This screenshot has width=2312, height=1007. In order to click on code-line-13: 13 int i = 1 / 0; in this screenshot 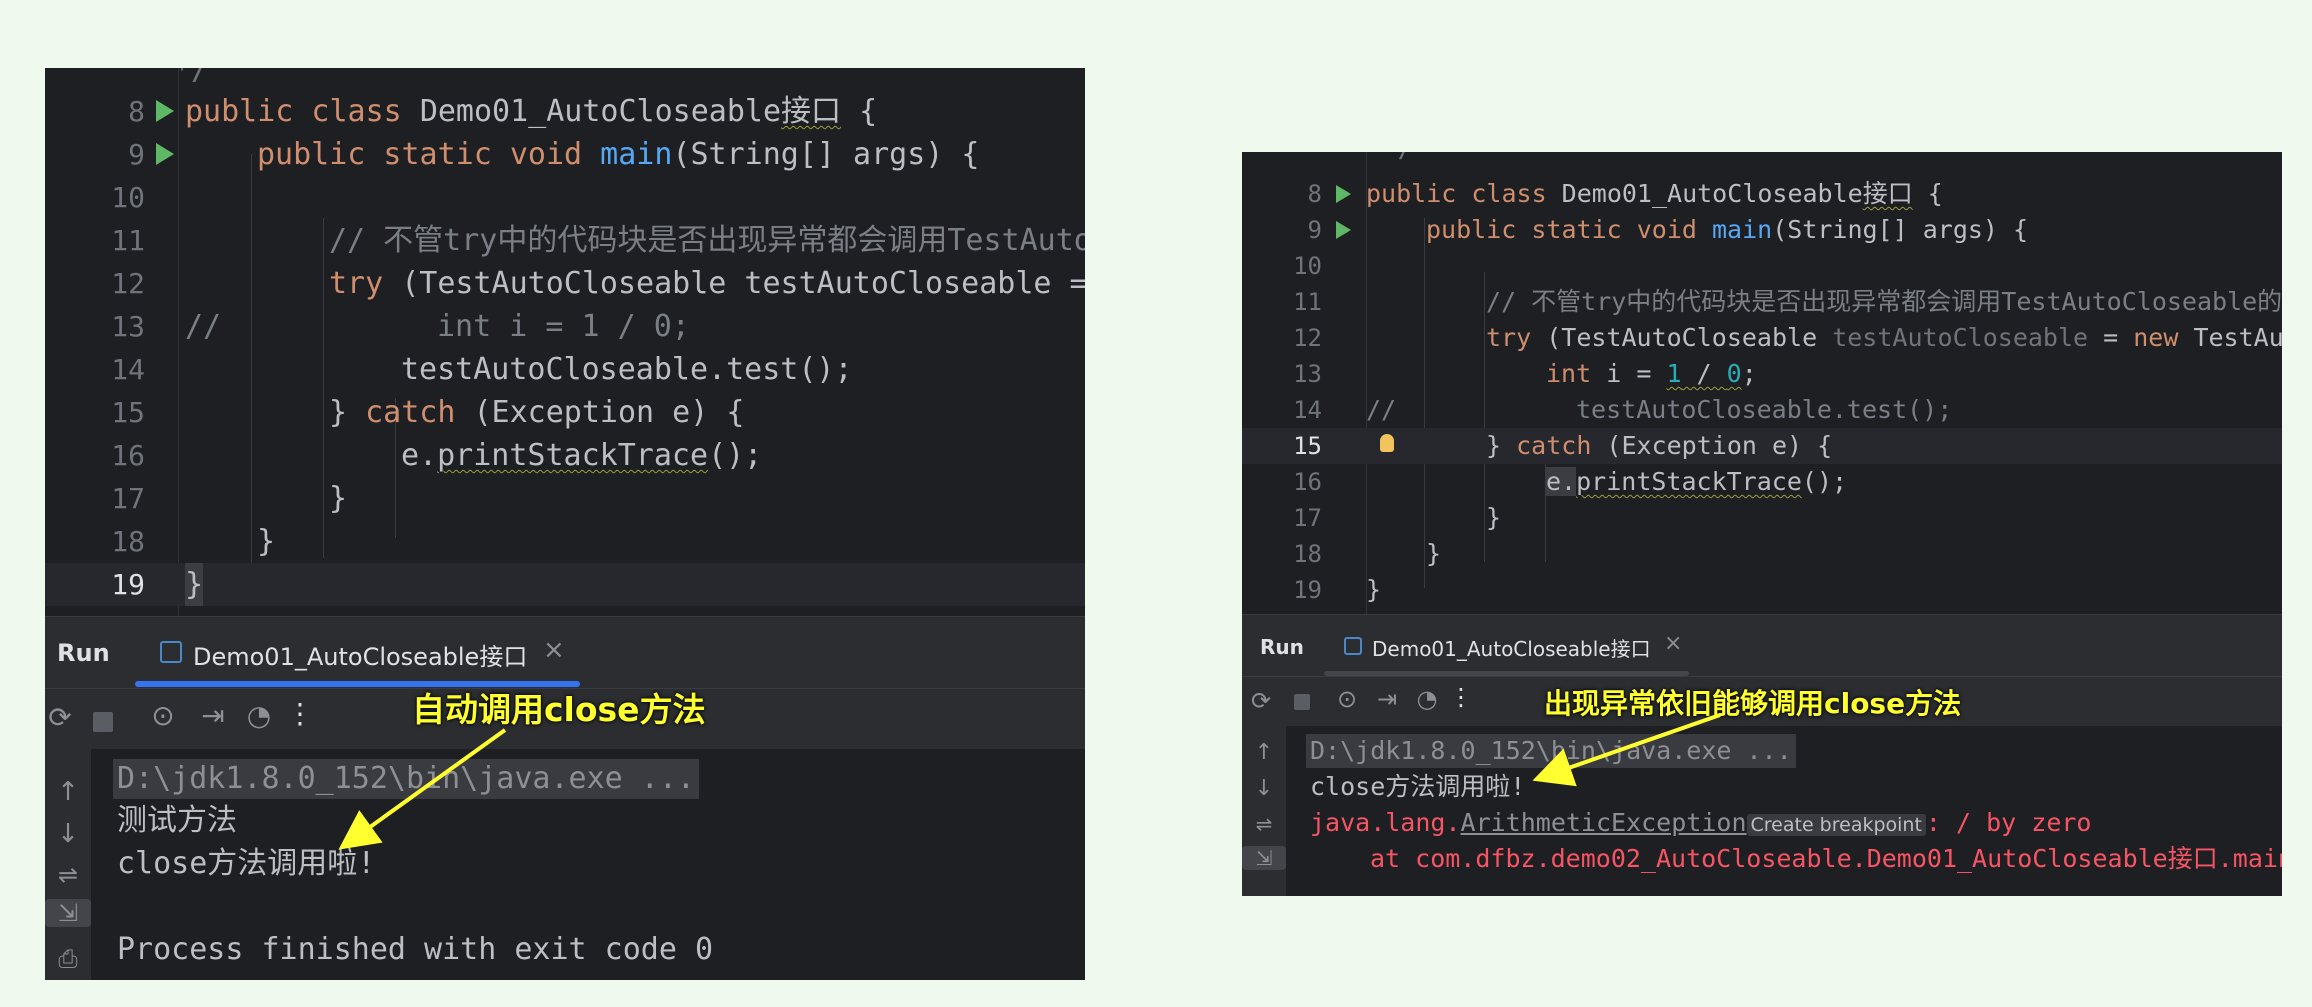, I will do `click(1762, 374)`.